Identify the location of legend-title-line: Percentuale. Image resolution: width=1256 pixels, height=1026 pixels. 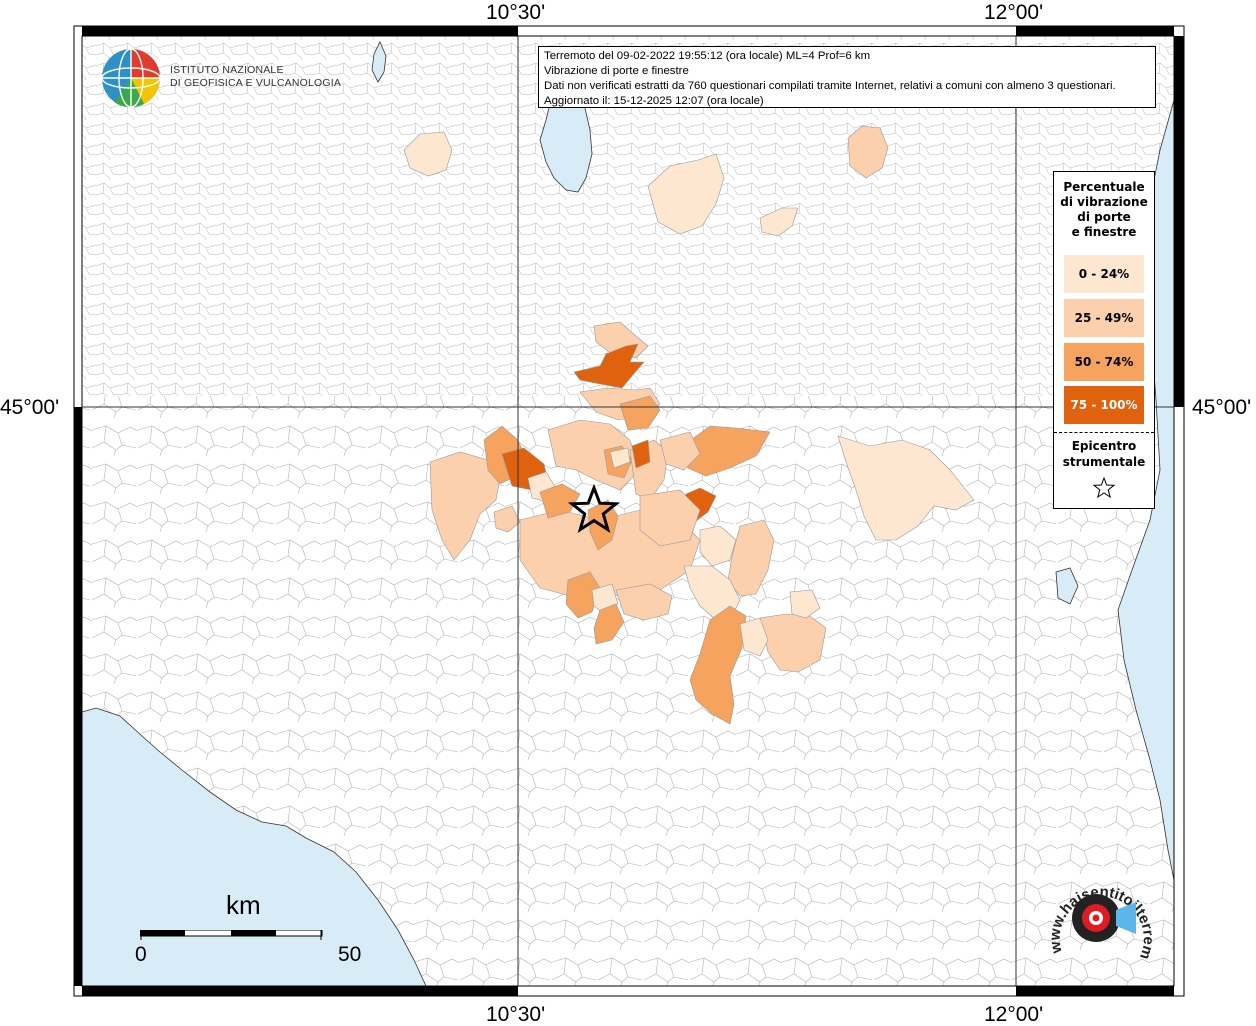
(1104, 187).